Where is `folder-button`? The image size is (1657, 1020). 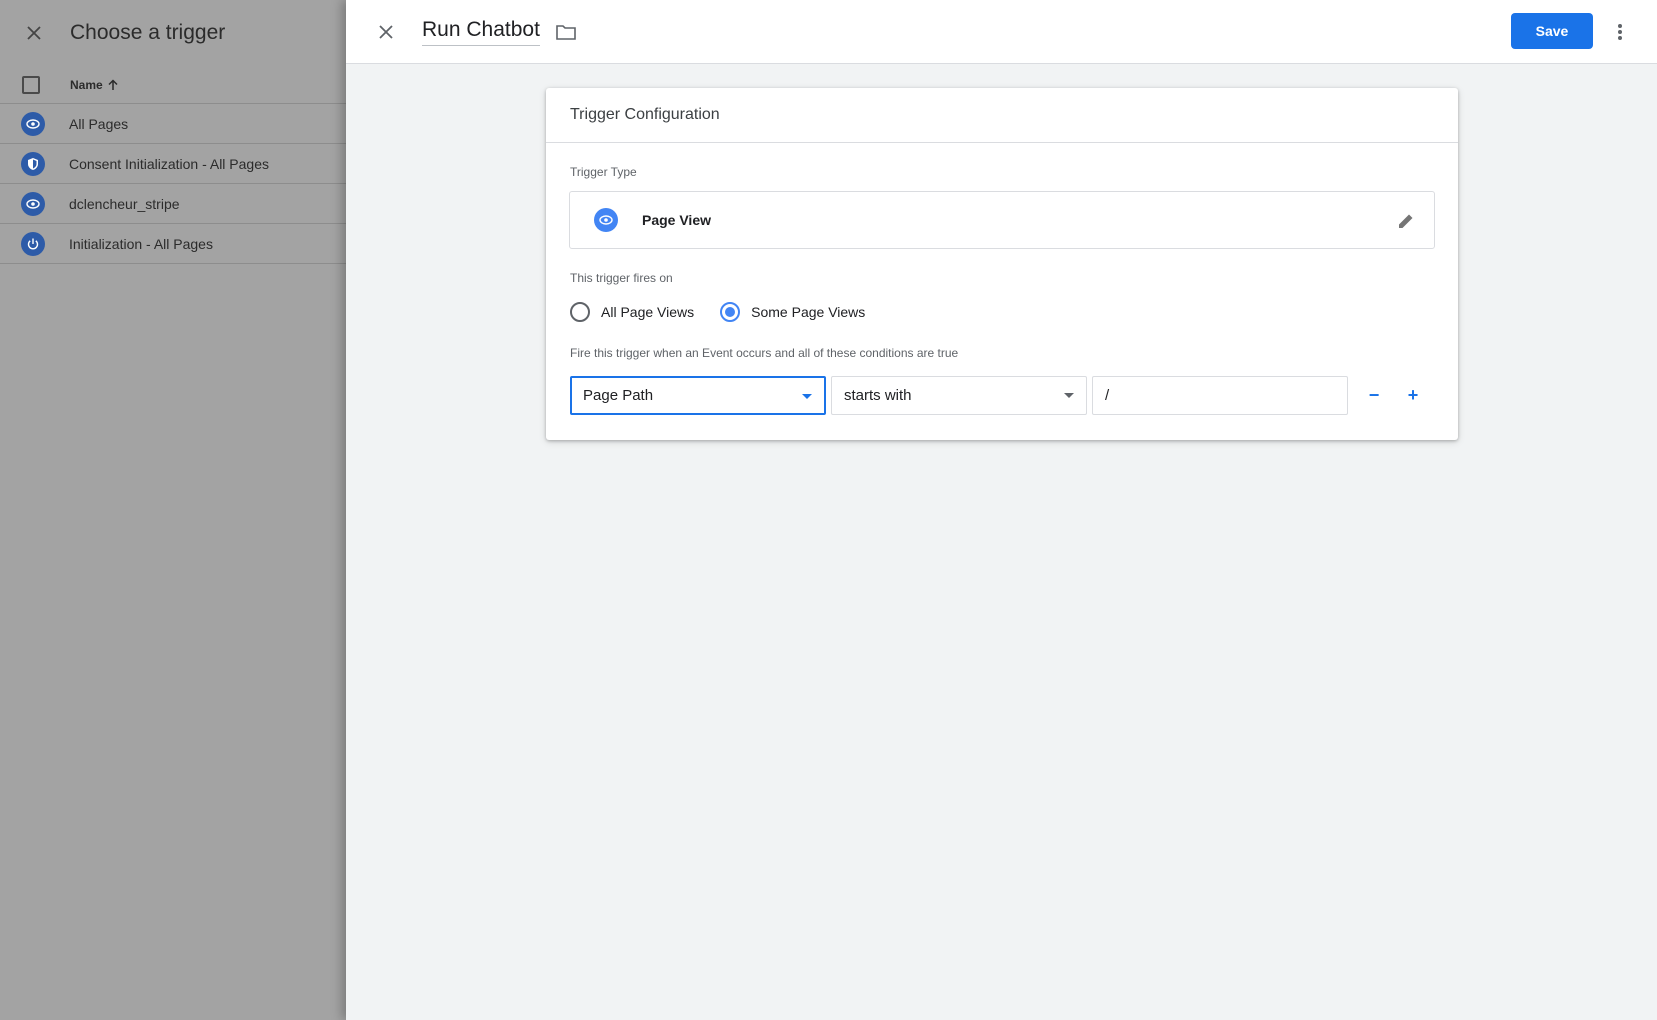 folder-button is located at coordinates (566, 32).